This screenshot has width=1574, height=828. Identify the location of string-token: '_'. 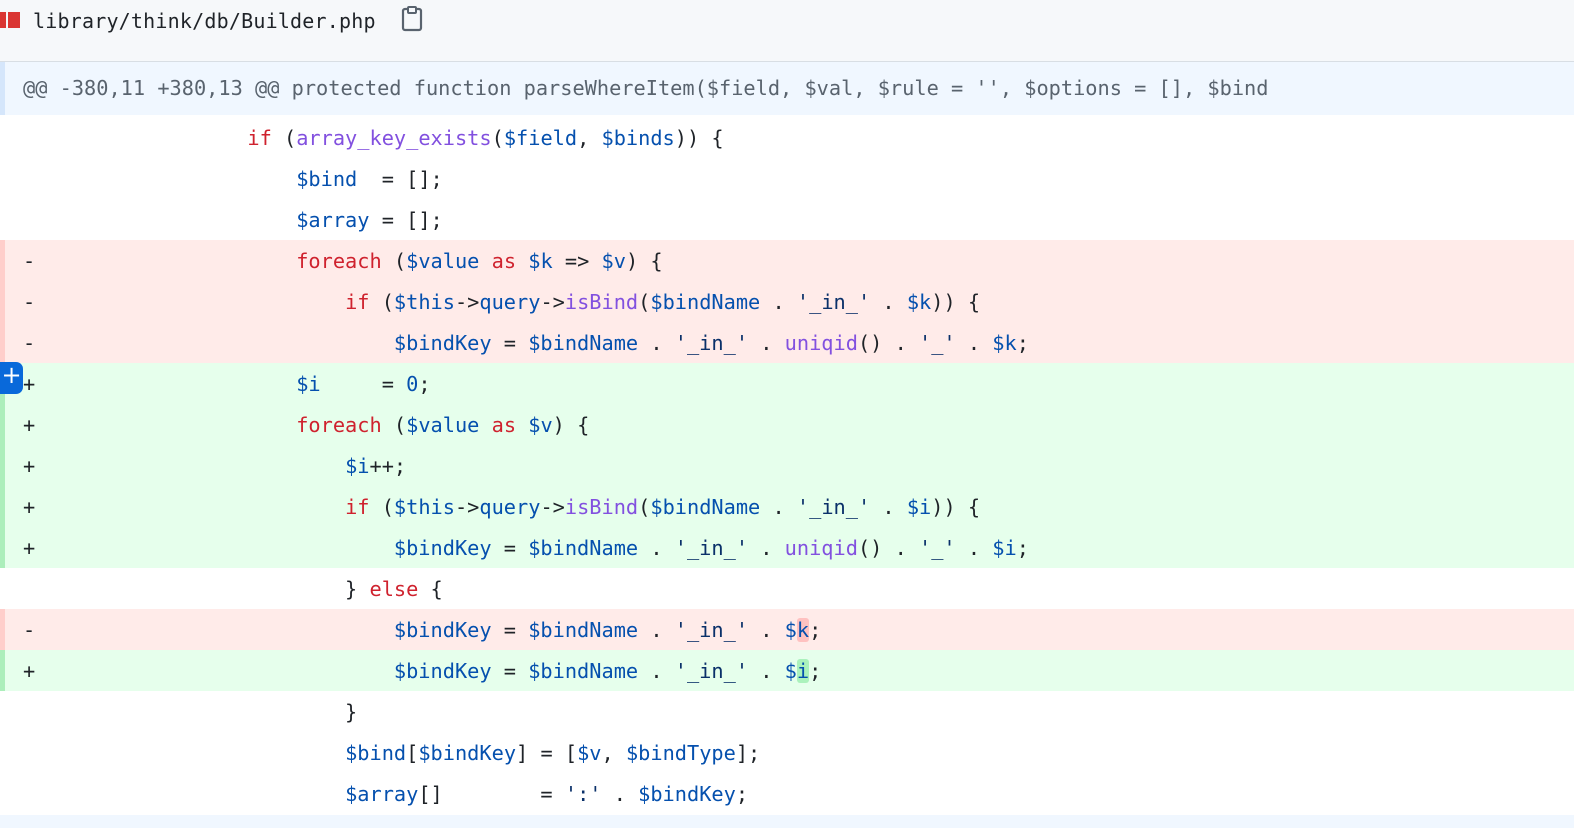
(937, 548).